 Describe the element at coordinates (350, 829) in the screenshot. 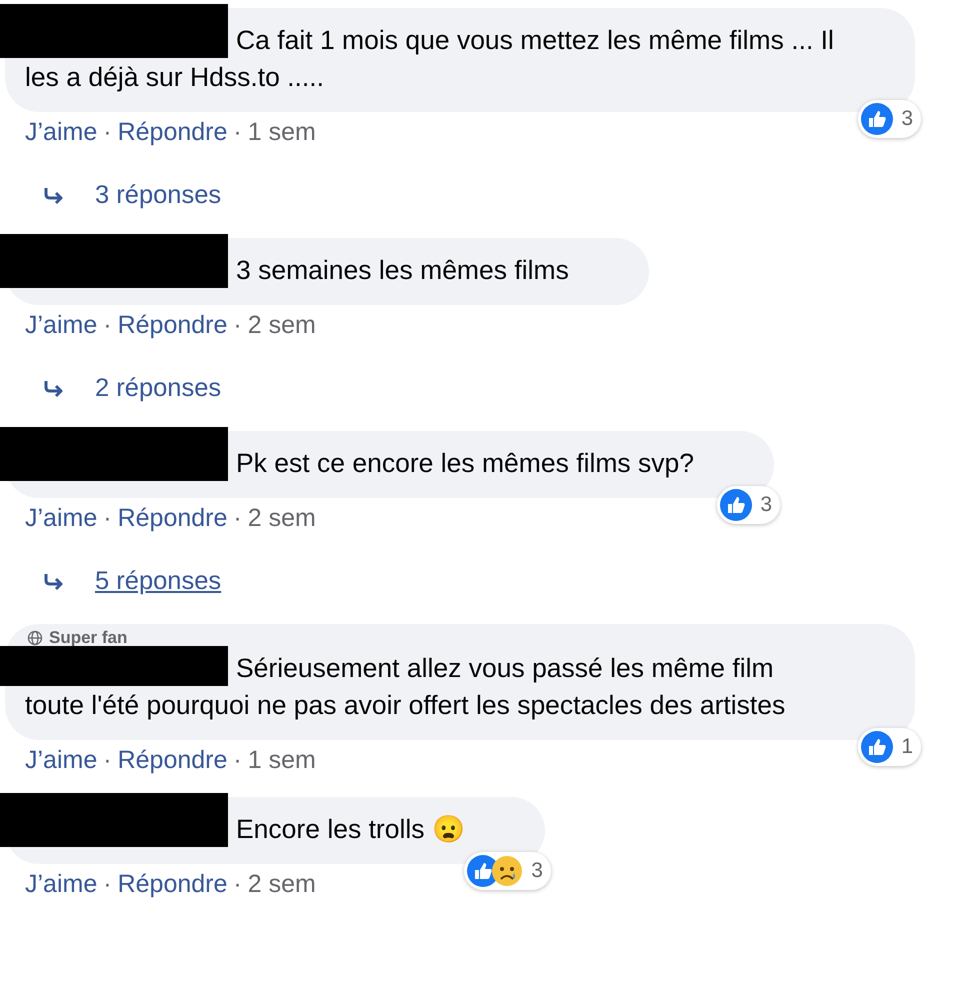

I see `comment-text: Encore les trolls 😦` at that location.